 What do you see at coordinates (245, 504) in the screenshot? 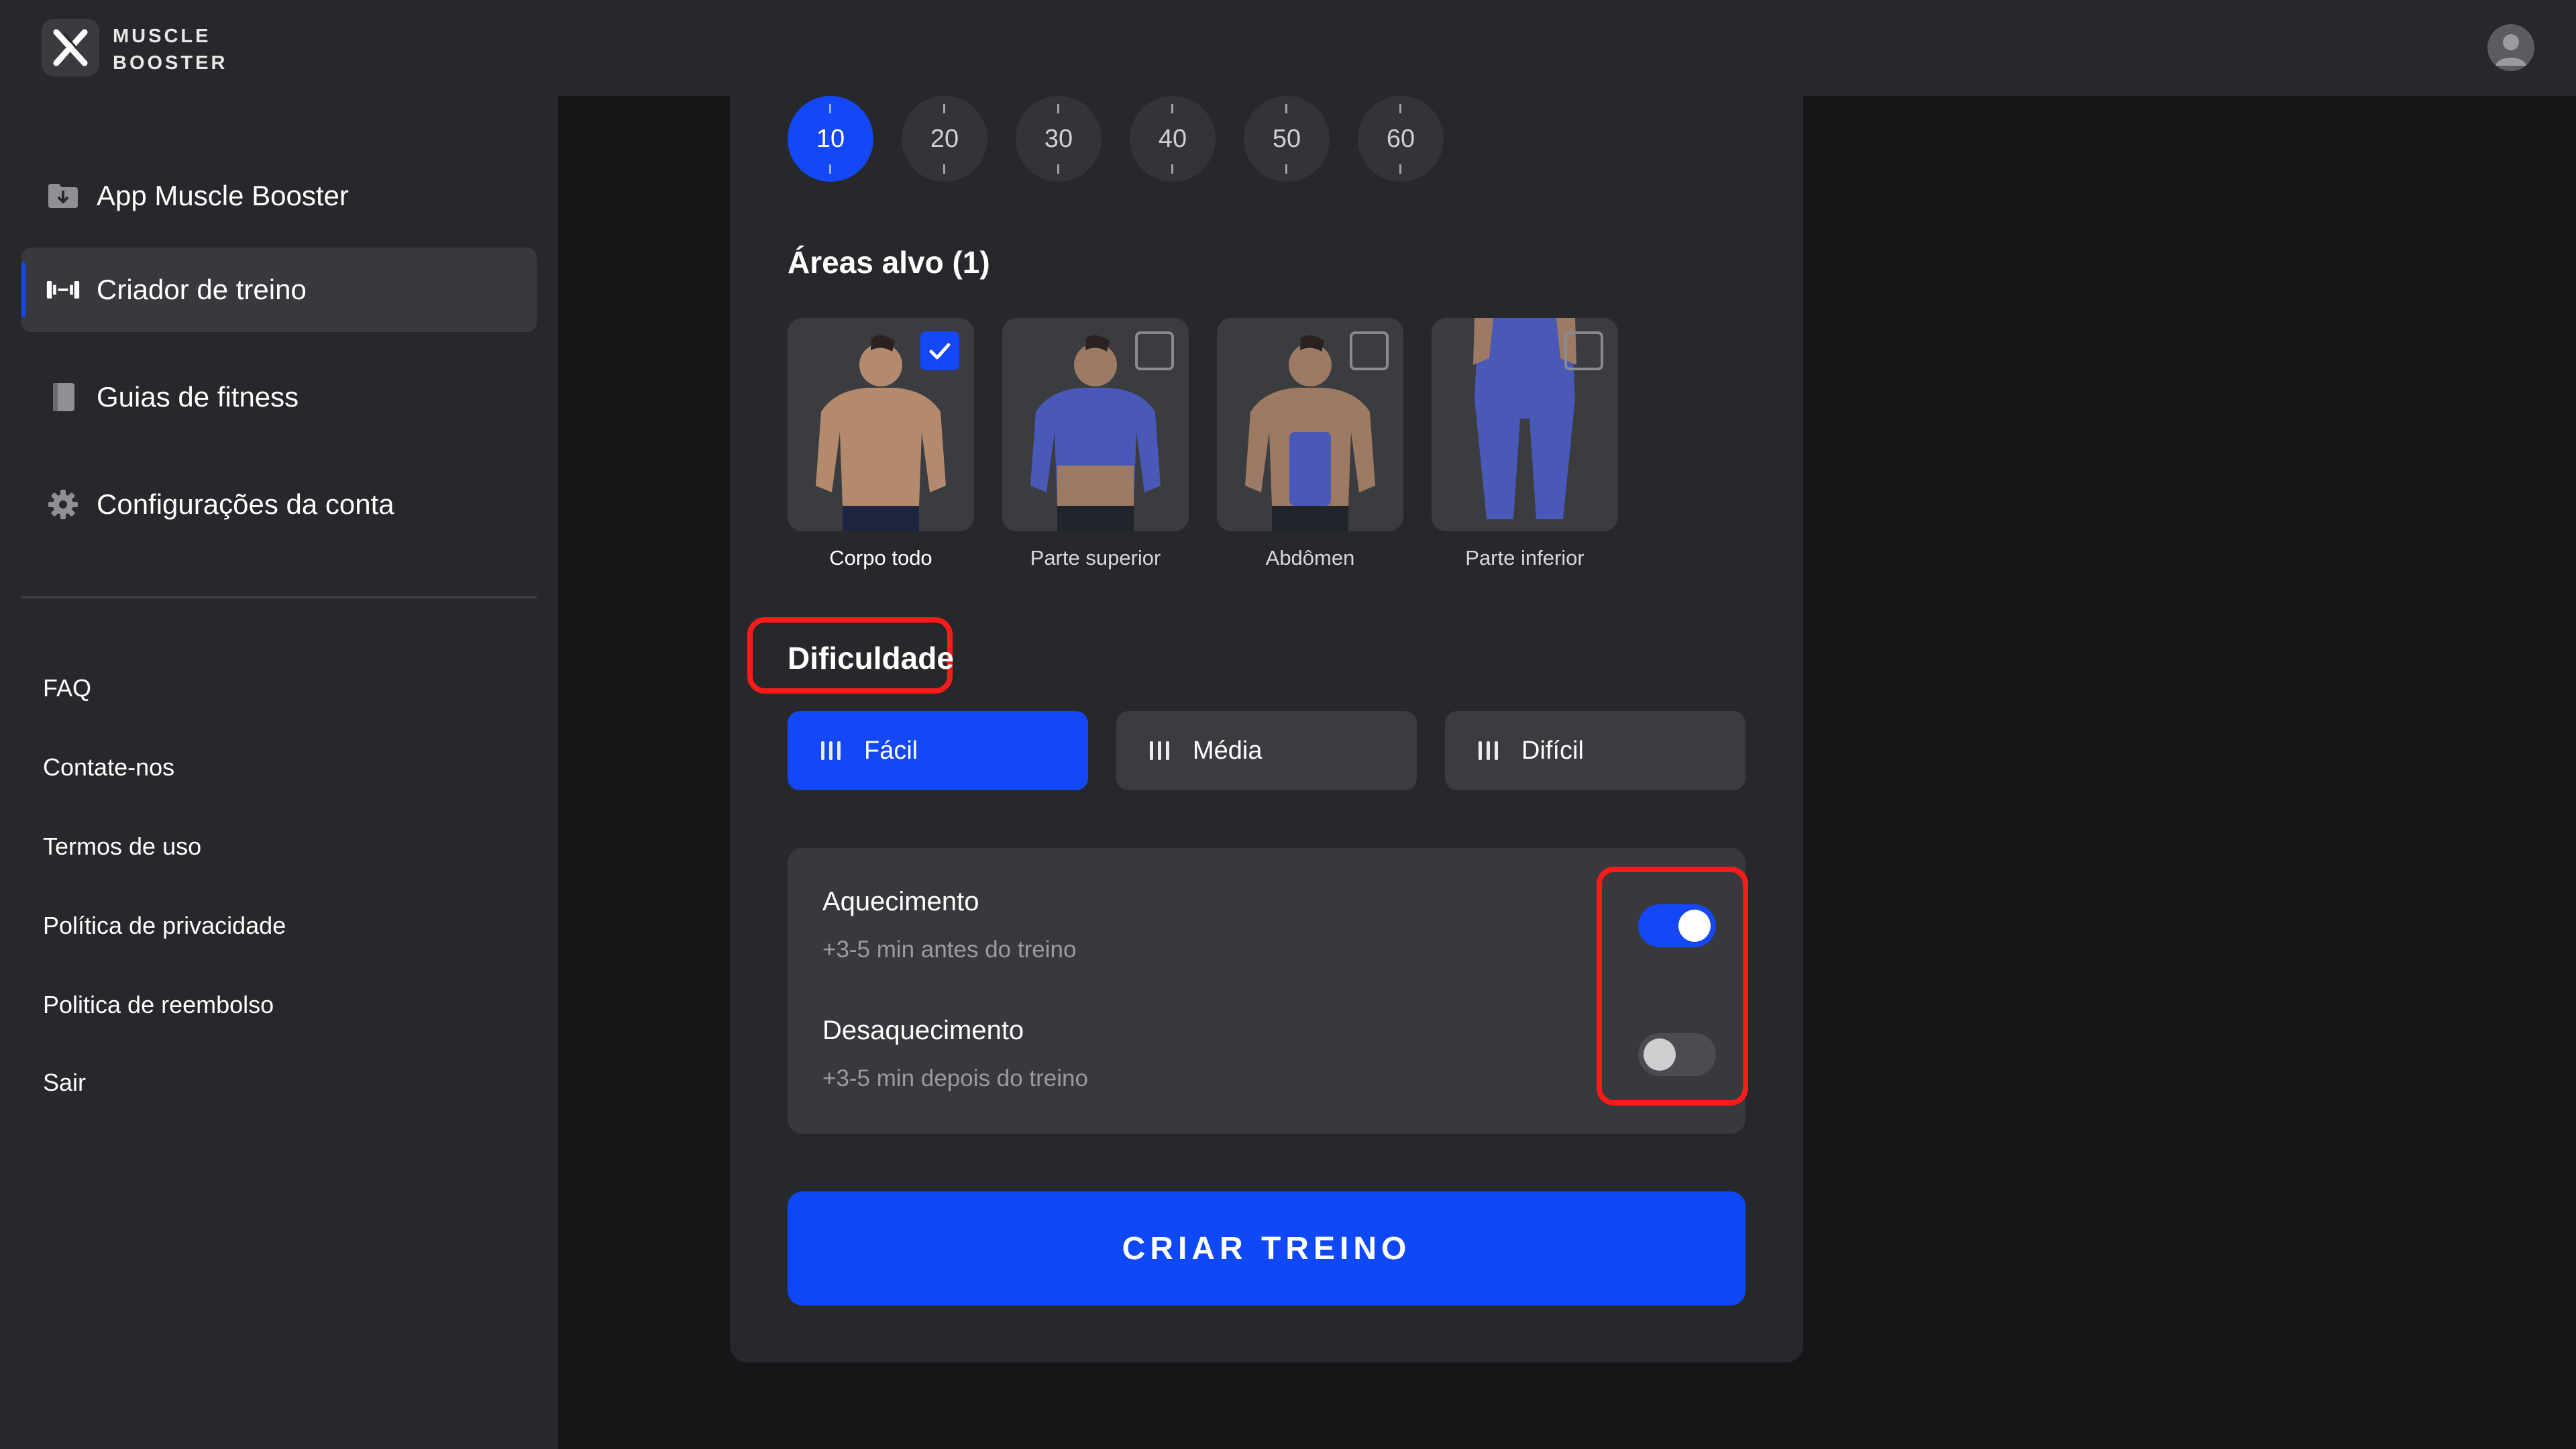
I see `sidebar-item-label: Configurações da conta` at bounding box center [245, 504].